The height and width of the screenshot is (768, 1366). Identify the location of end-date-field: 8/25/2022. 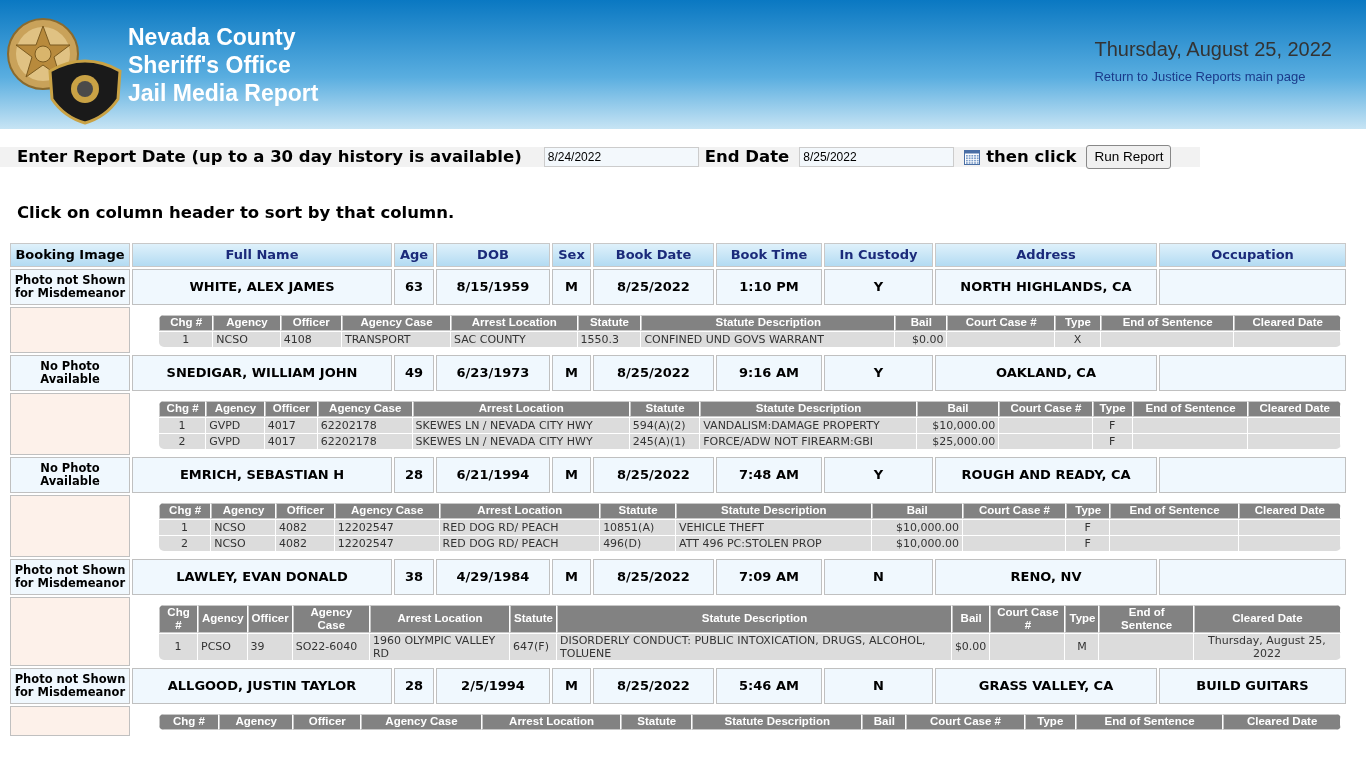
(877, 157).